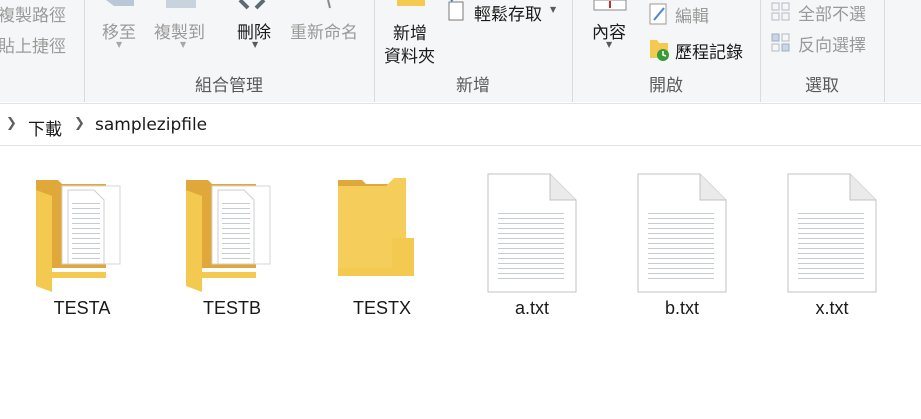  Describe the element at coordinates (329, 4) in the screenshot. I see `rename-icon` at that location.